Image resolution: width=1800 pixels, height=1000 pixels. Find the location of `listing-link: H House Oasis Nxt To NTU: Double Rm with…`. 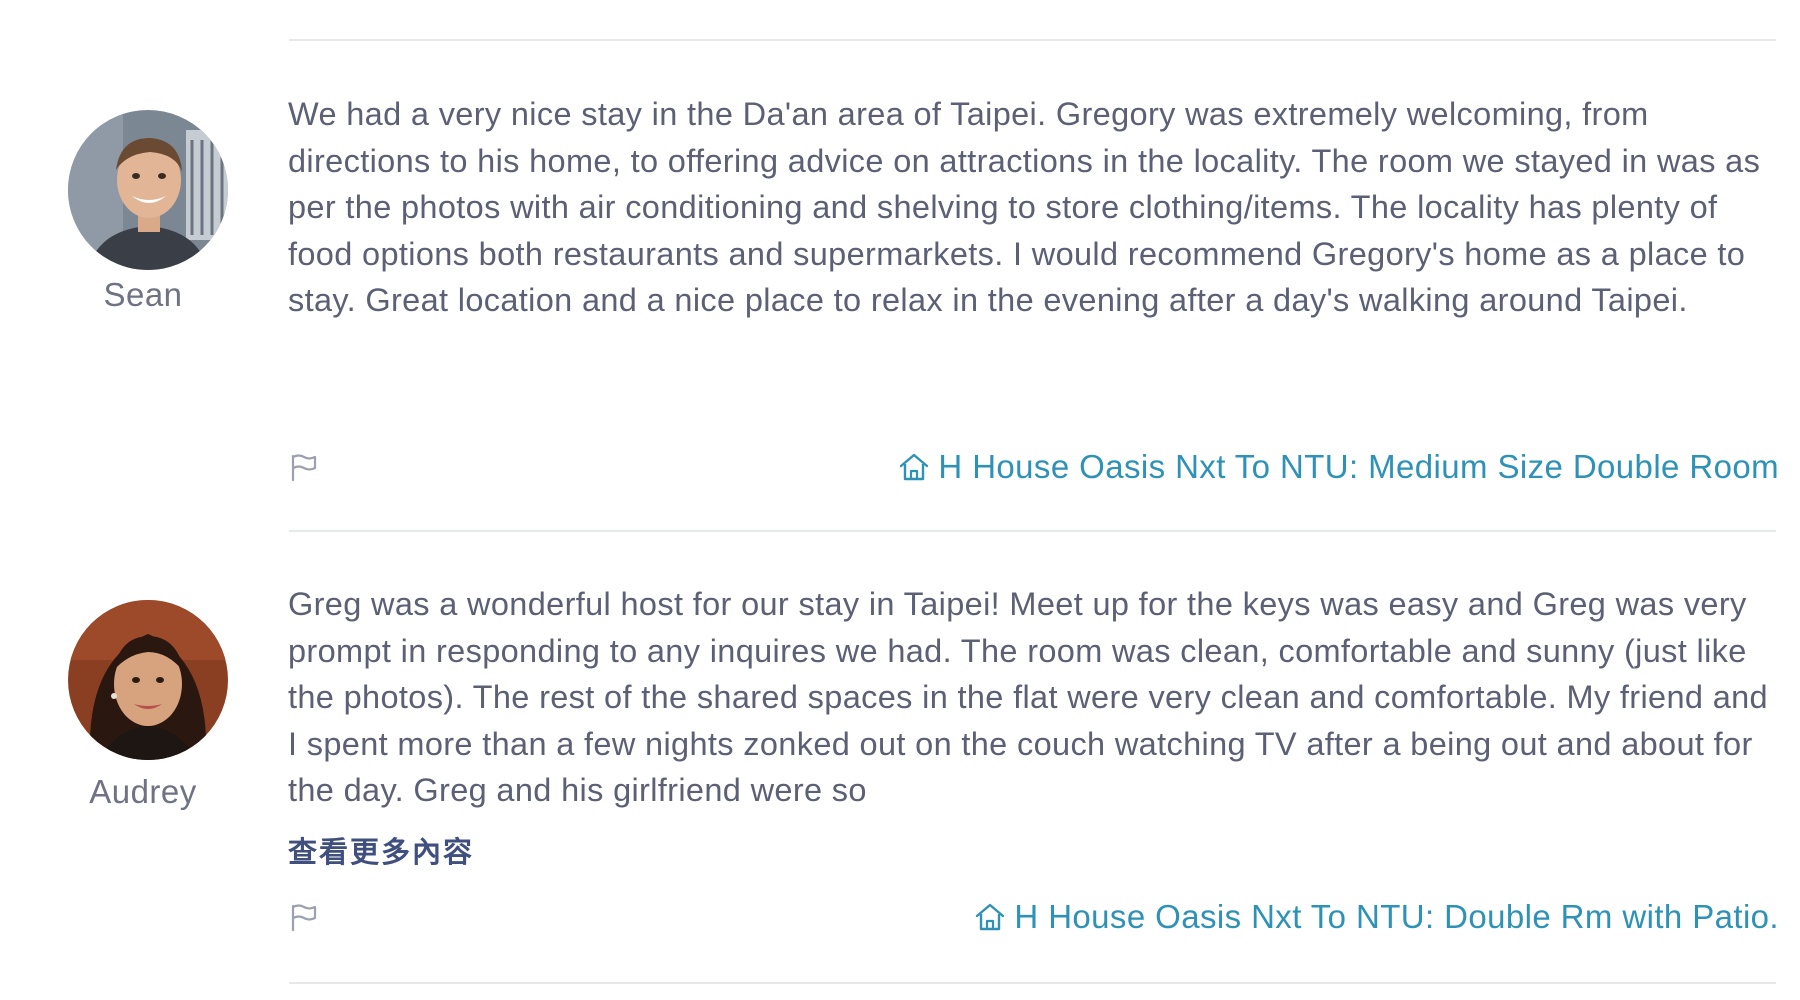

listing-link: H House Oasis Nxt To NTU: Double Rm with… is located at coordinates (1376, 917).